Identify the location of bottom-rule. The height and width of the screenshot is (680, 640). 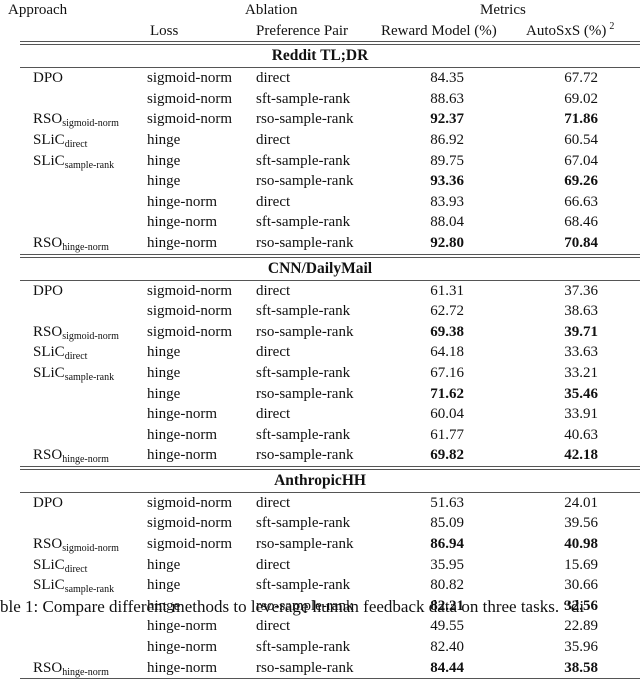
(330, 679).